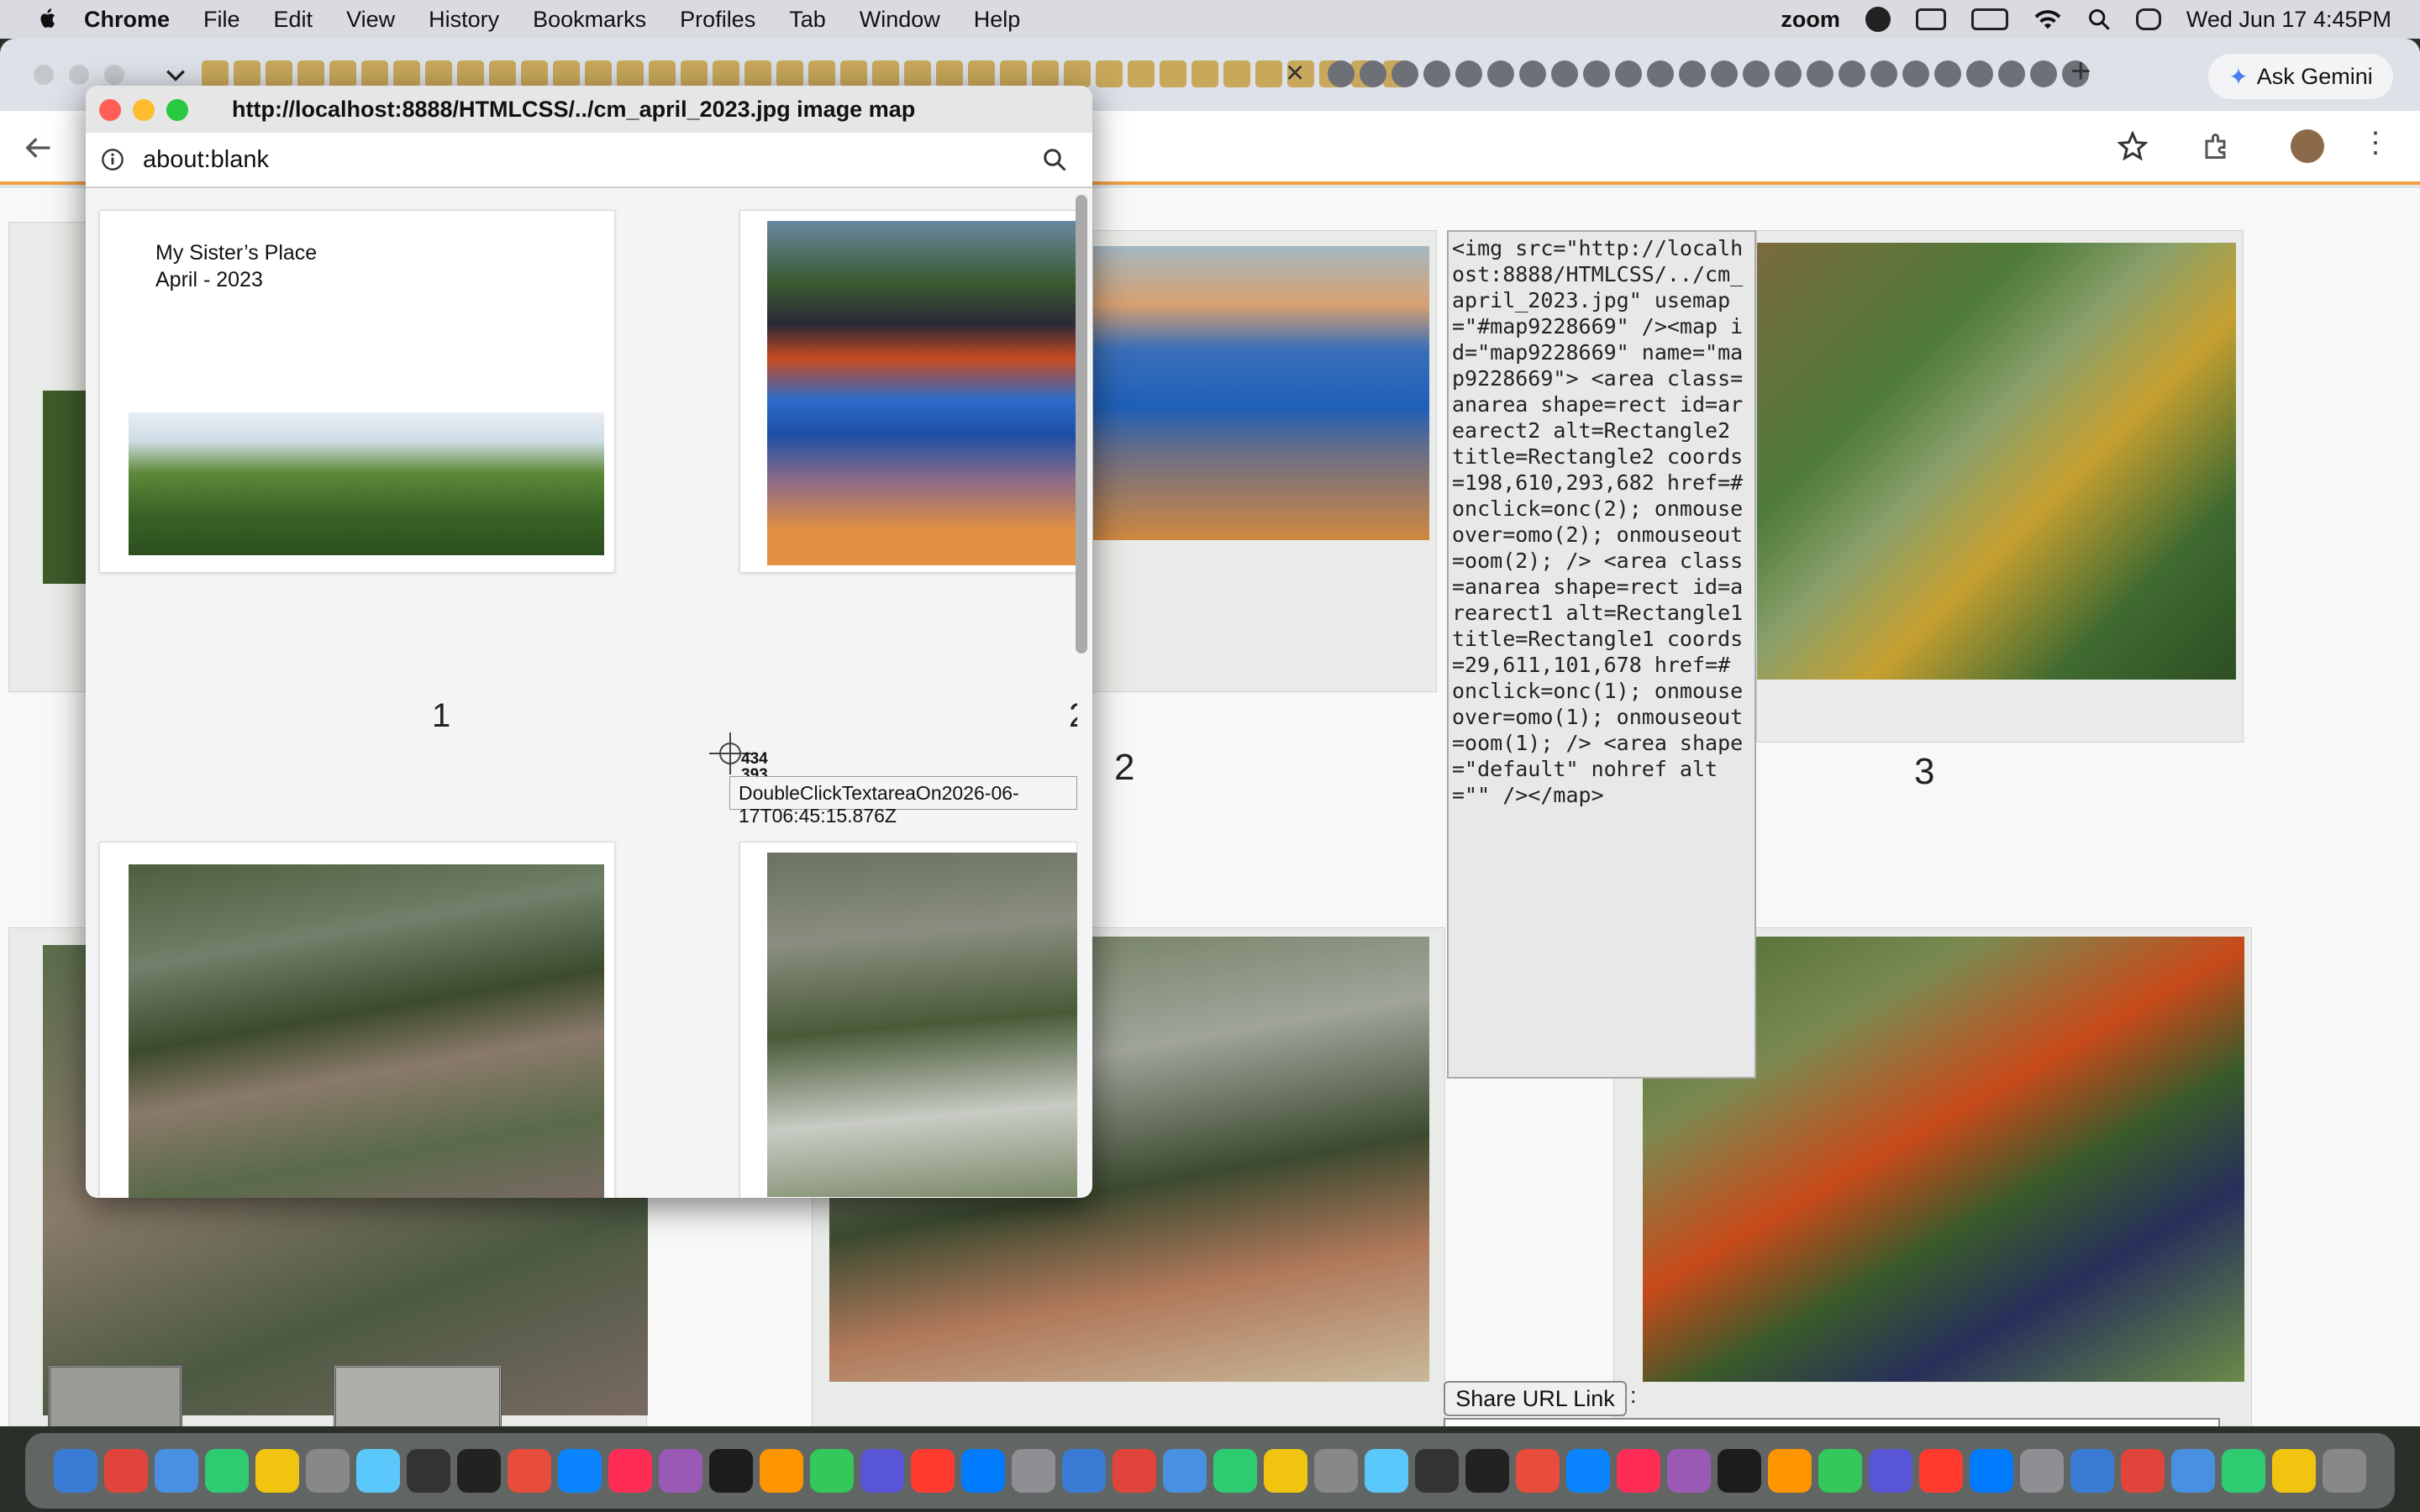 The height and width of the screenshot is (1512, 2420). I want to click on page-2-card, so click(908, 391).